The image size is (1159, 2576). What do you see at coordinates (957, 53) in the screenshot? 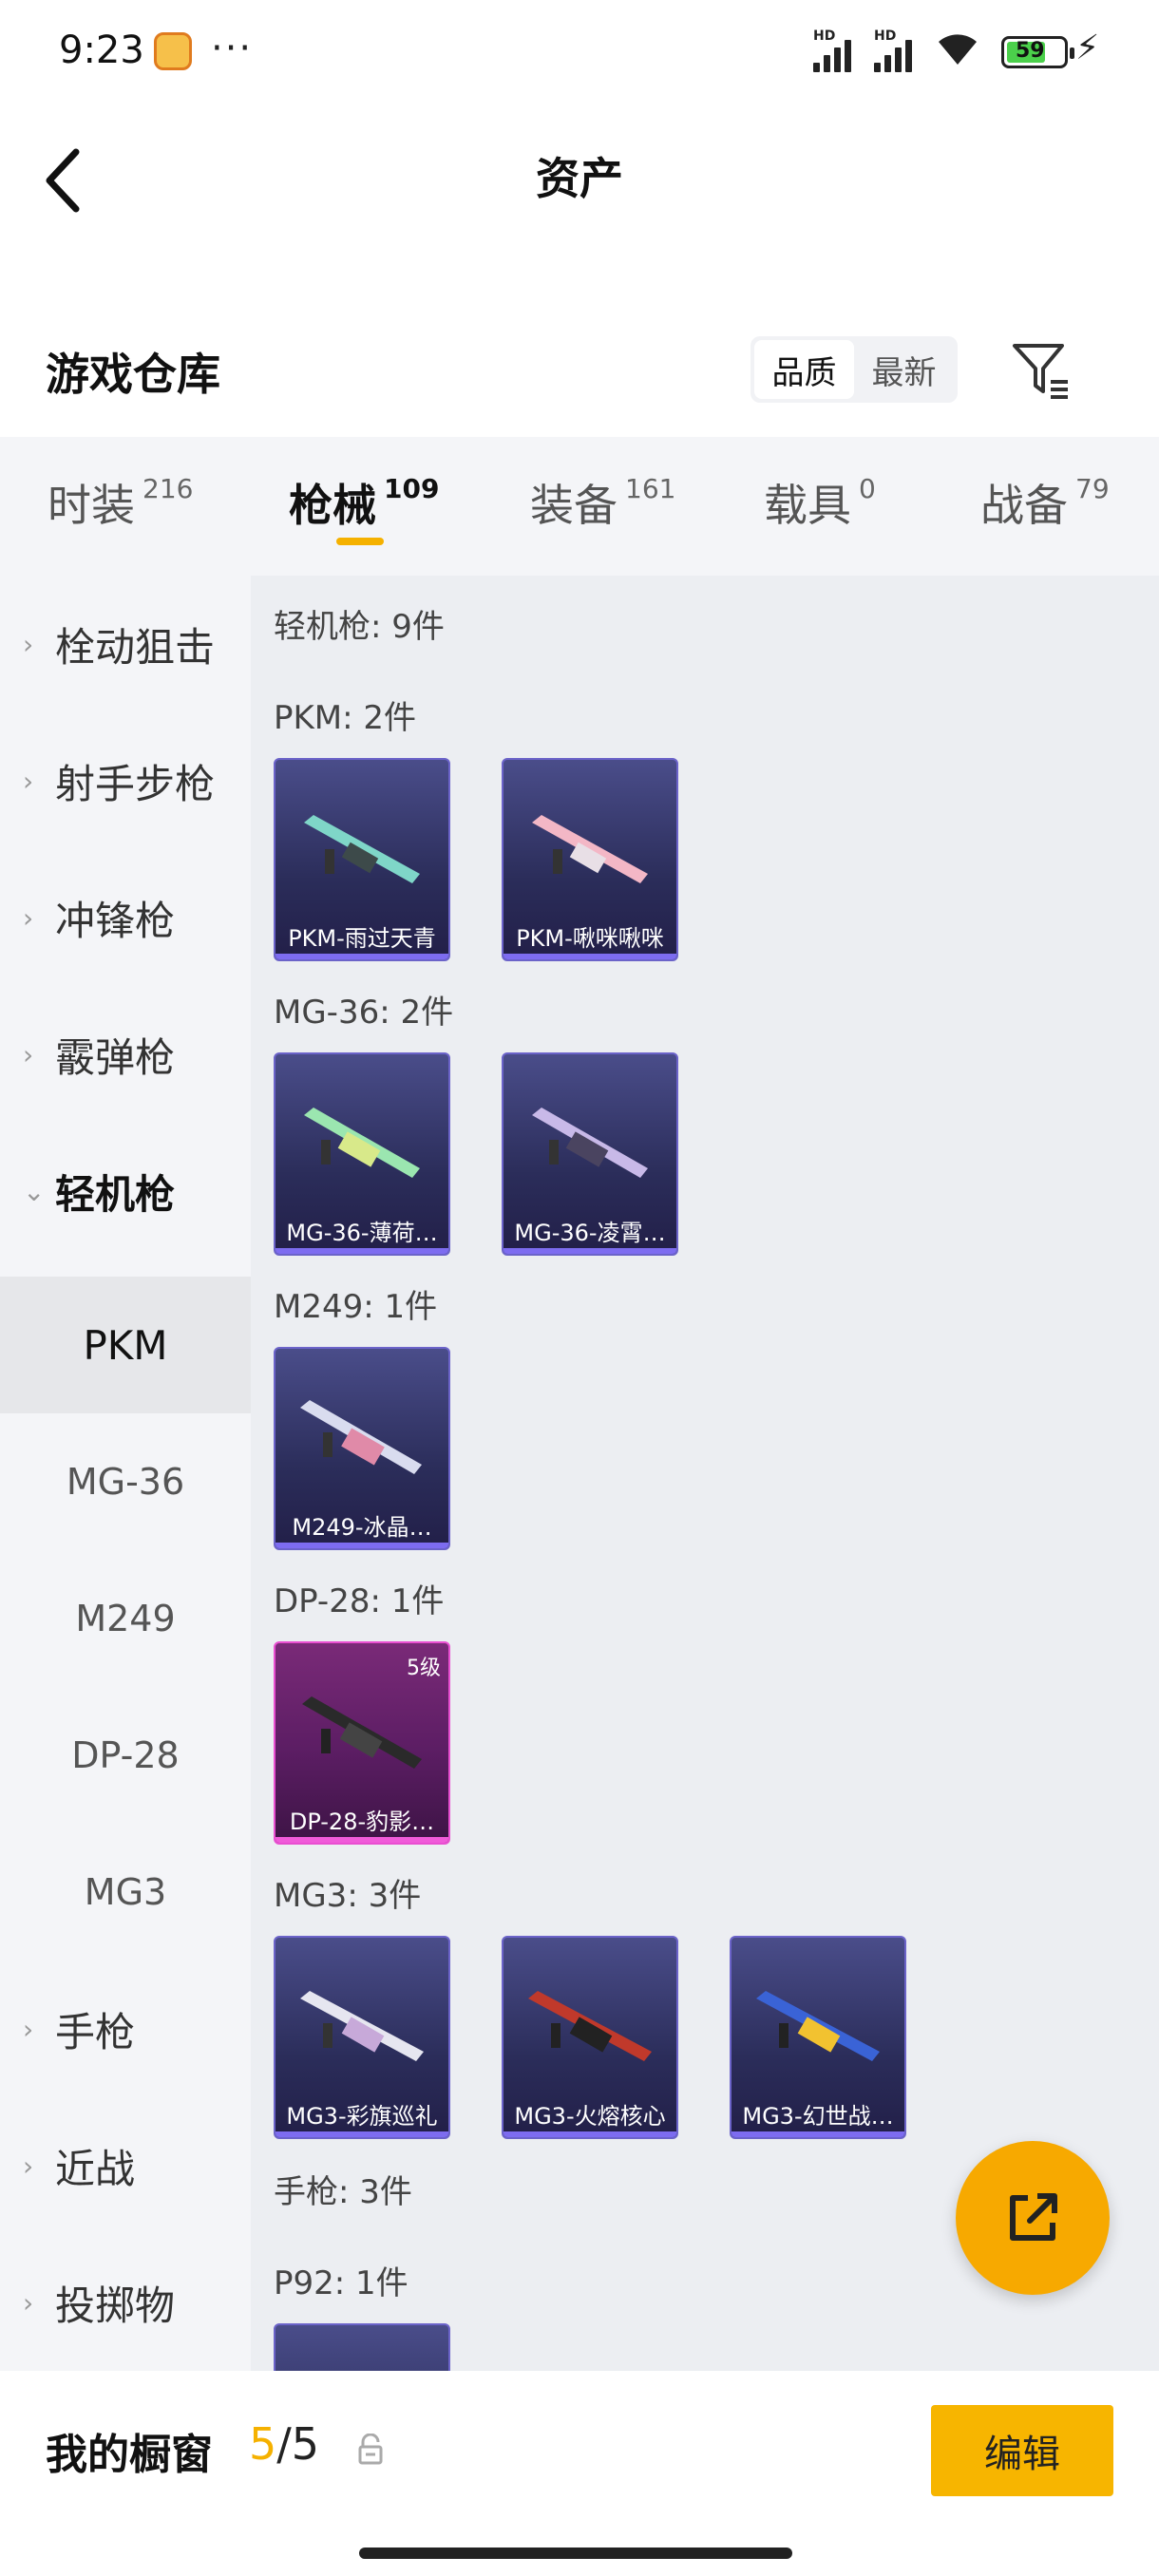
I see `wifi-icon` at bounding box center [957, 53].